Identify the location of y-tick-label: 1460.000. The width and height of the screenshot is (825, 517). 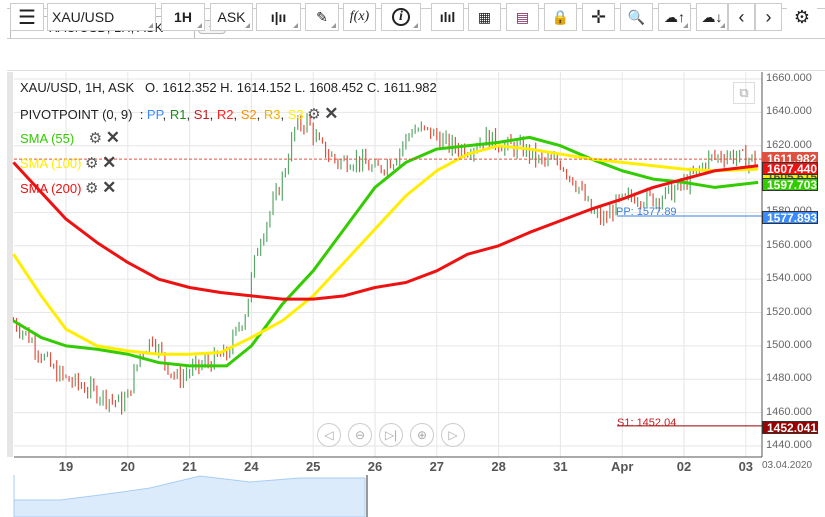
(789, 411).